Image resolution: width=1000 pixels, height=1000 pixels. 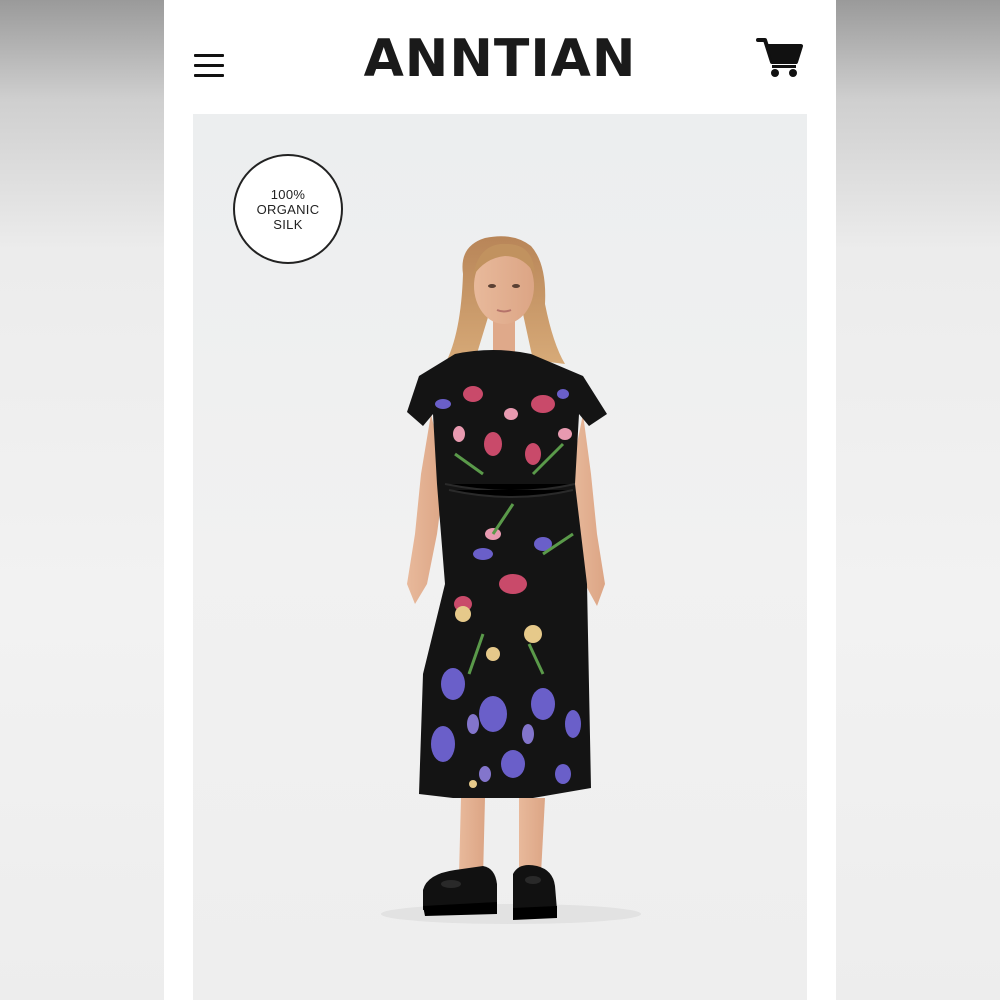 I want to click on cart-button, so click(x=780, y=57).